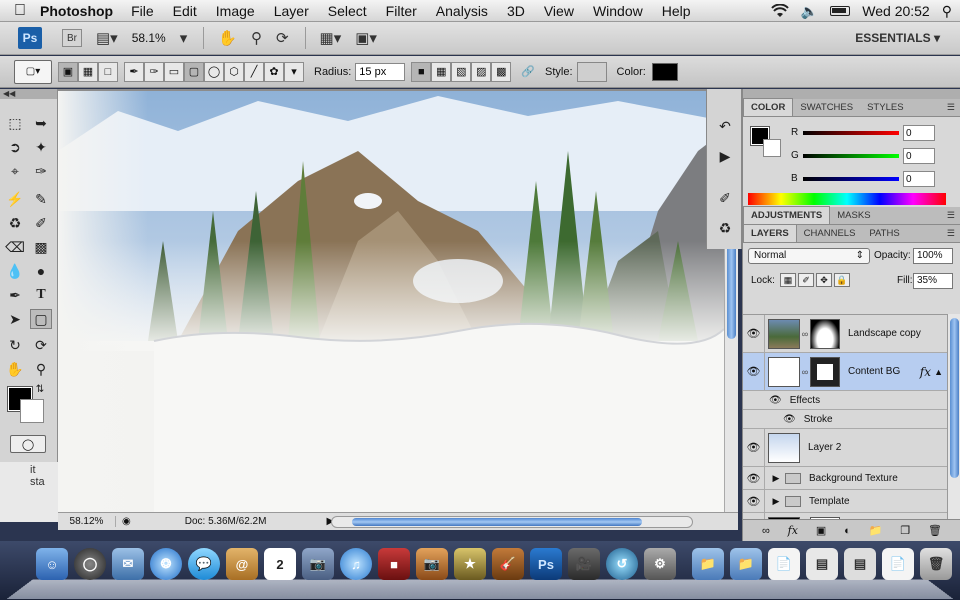  I want to click on view-extras-icon: ▤▾, so click(107, 38).